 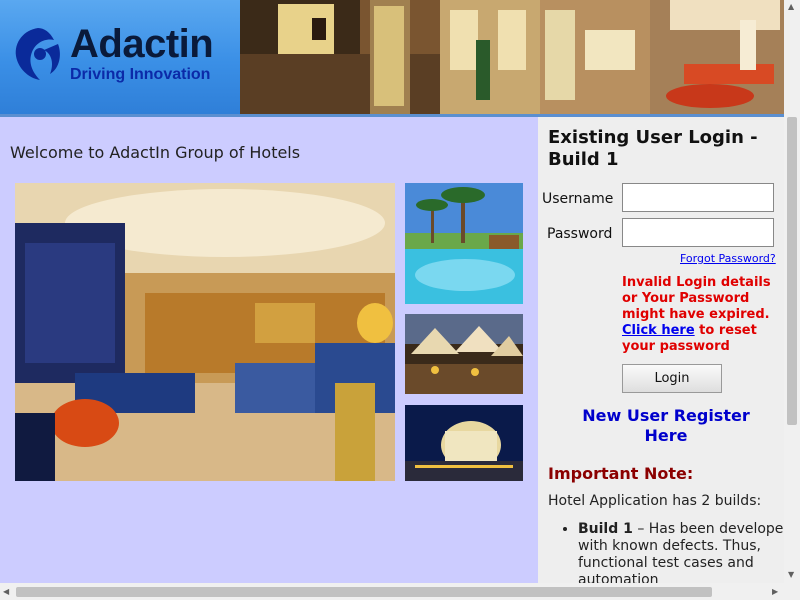 I want to click on night-hotel-image, so click(x=464, y=443).